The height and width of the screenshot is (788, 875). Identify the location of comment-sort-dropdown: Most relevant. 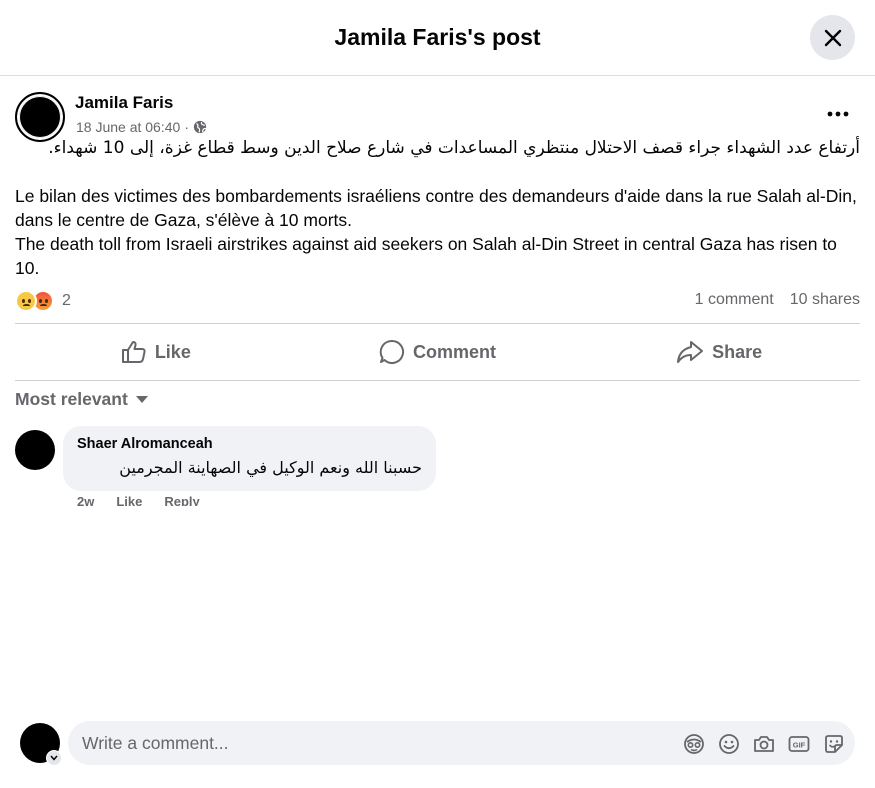
(81, 399).